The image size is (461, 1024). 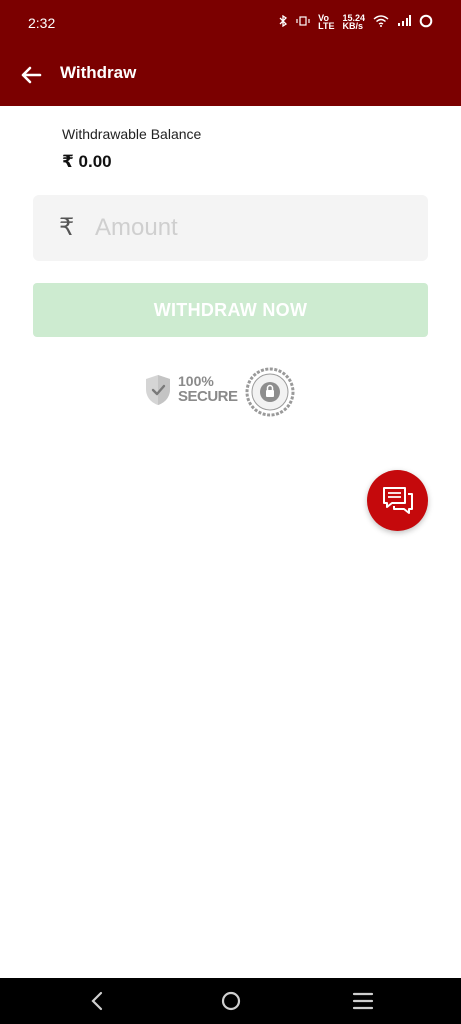 I want to click on secure-badges: 100% SECURE, so click(x=223, y=392).